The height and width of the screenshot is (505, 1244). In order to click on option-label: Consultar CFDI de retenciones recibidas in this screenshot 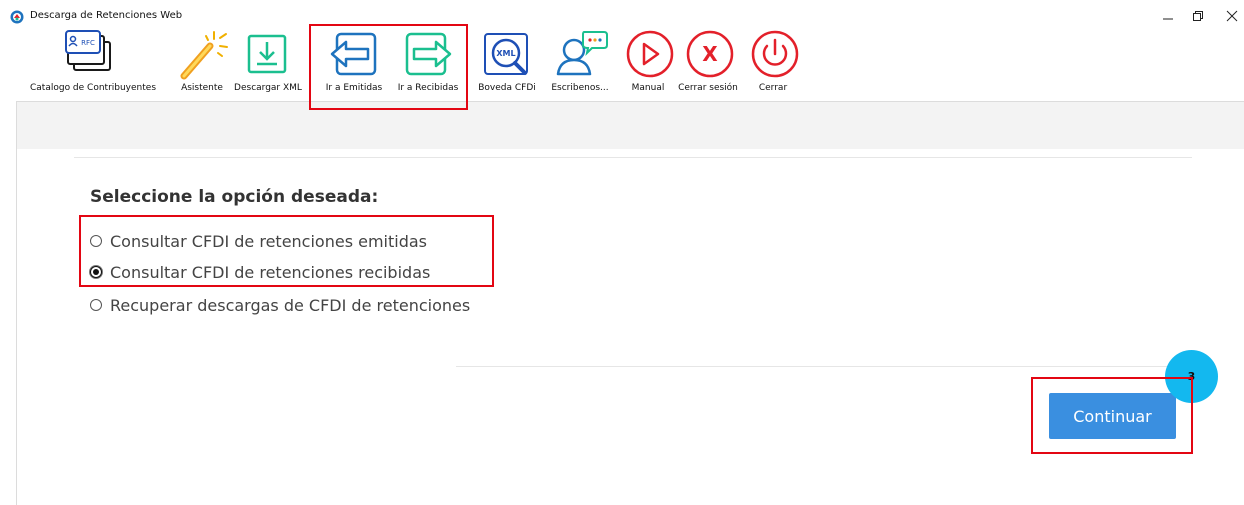, I will do `click(270, 272)`.